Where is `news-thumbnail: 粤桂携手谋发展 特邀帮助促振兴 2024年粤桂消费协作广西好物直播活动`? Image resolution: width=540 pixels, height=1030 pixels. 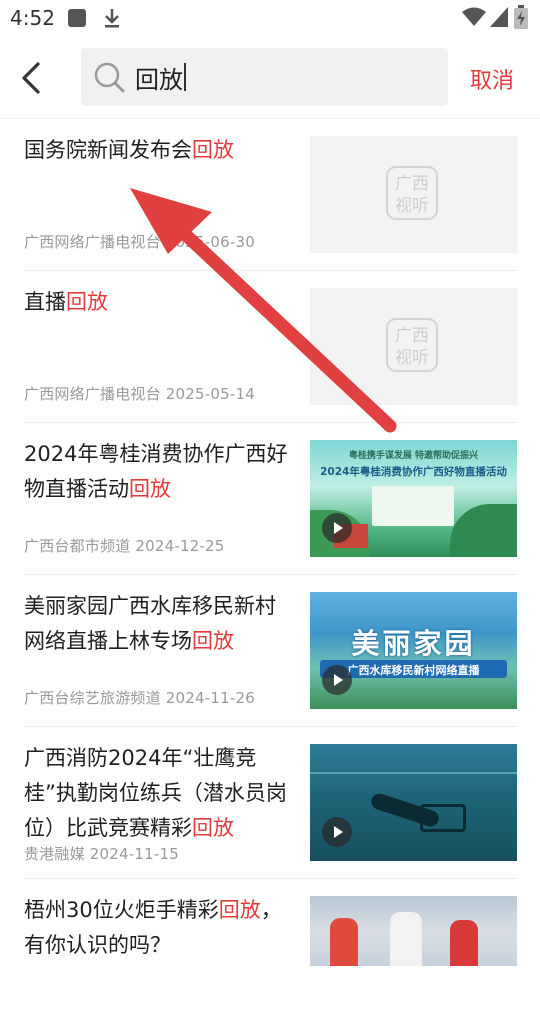
news-thumbnail: 粤桂携手谋发展 特邀帮助促振兴 2024年粤桂消费协作广西好物直播活动 is located at coordinates (413, 498).